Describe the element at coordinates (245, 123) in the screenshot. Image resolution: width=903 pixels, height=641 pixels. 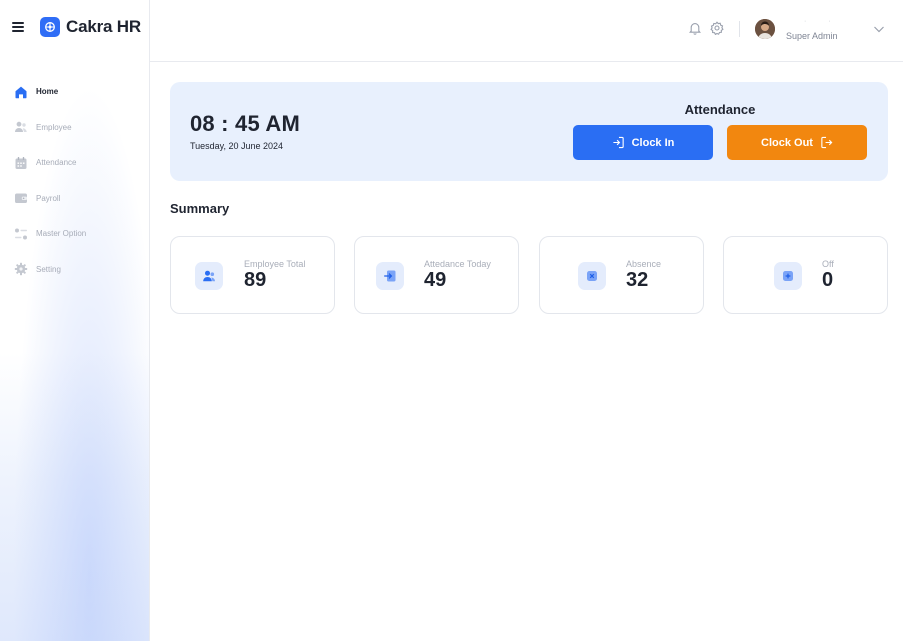
I see `current-time: 08 : 45 AM` at that location.